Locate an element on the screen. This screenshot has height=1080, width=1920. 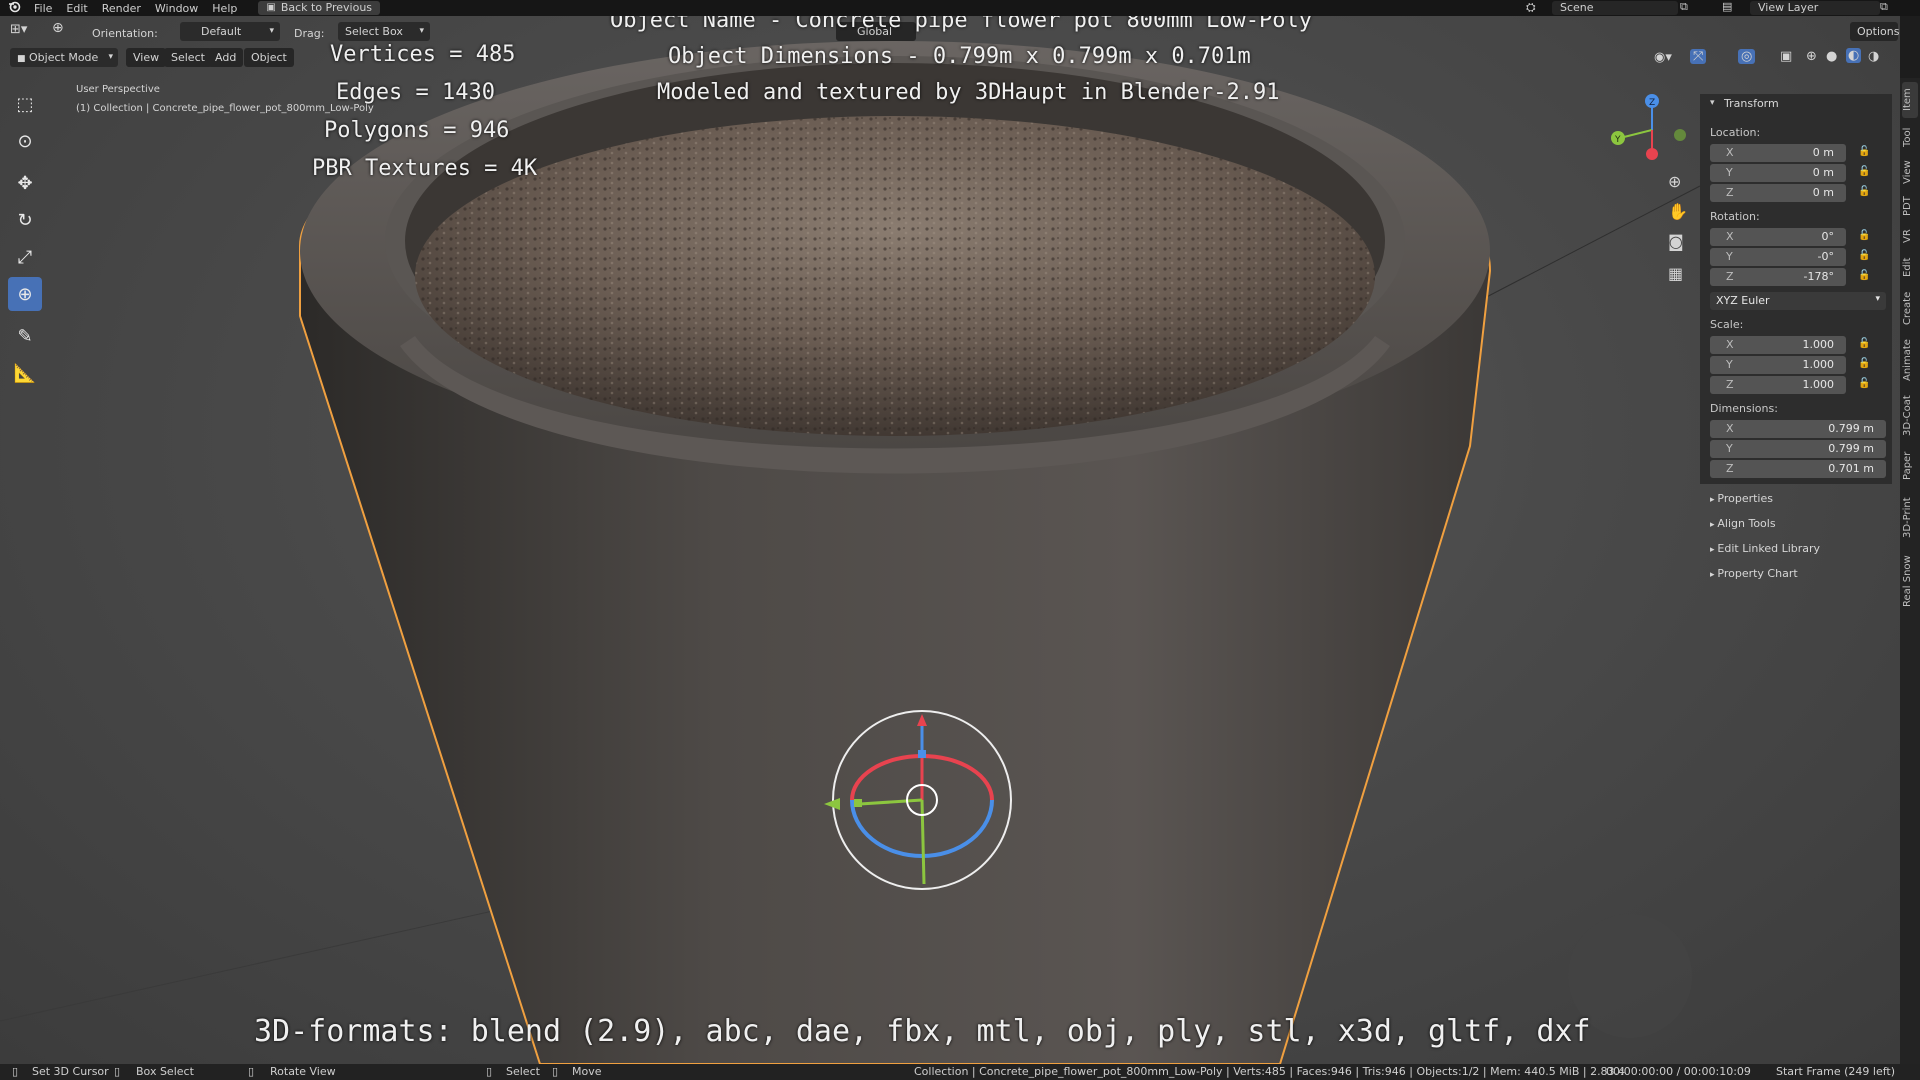
rotation-y-field: Y -0° is located at coordinates (1778, 257).